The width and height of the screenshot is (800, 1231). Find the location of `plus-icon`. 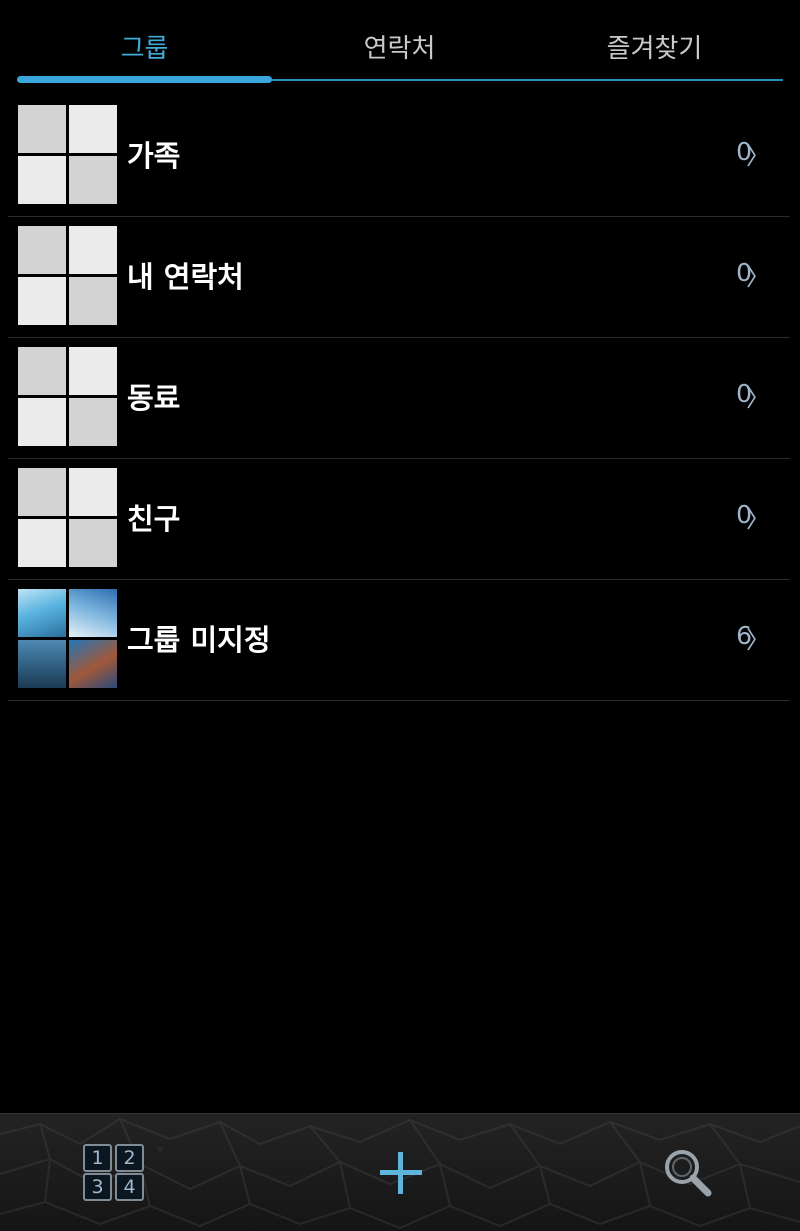

plus-icon is located at coordinates (401, 1173).